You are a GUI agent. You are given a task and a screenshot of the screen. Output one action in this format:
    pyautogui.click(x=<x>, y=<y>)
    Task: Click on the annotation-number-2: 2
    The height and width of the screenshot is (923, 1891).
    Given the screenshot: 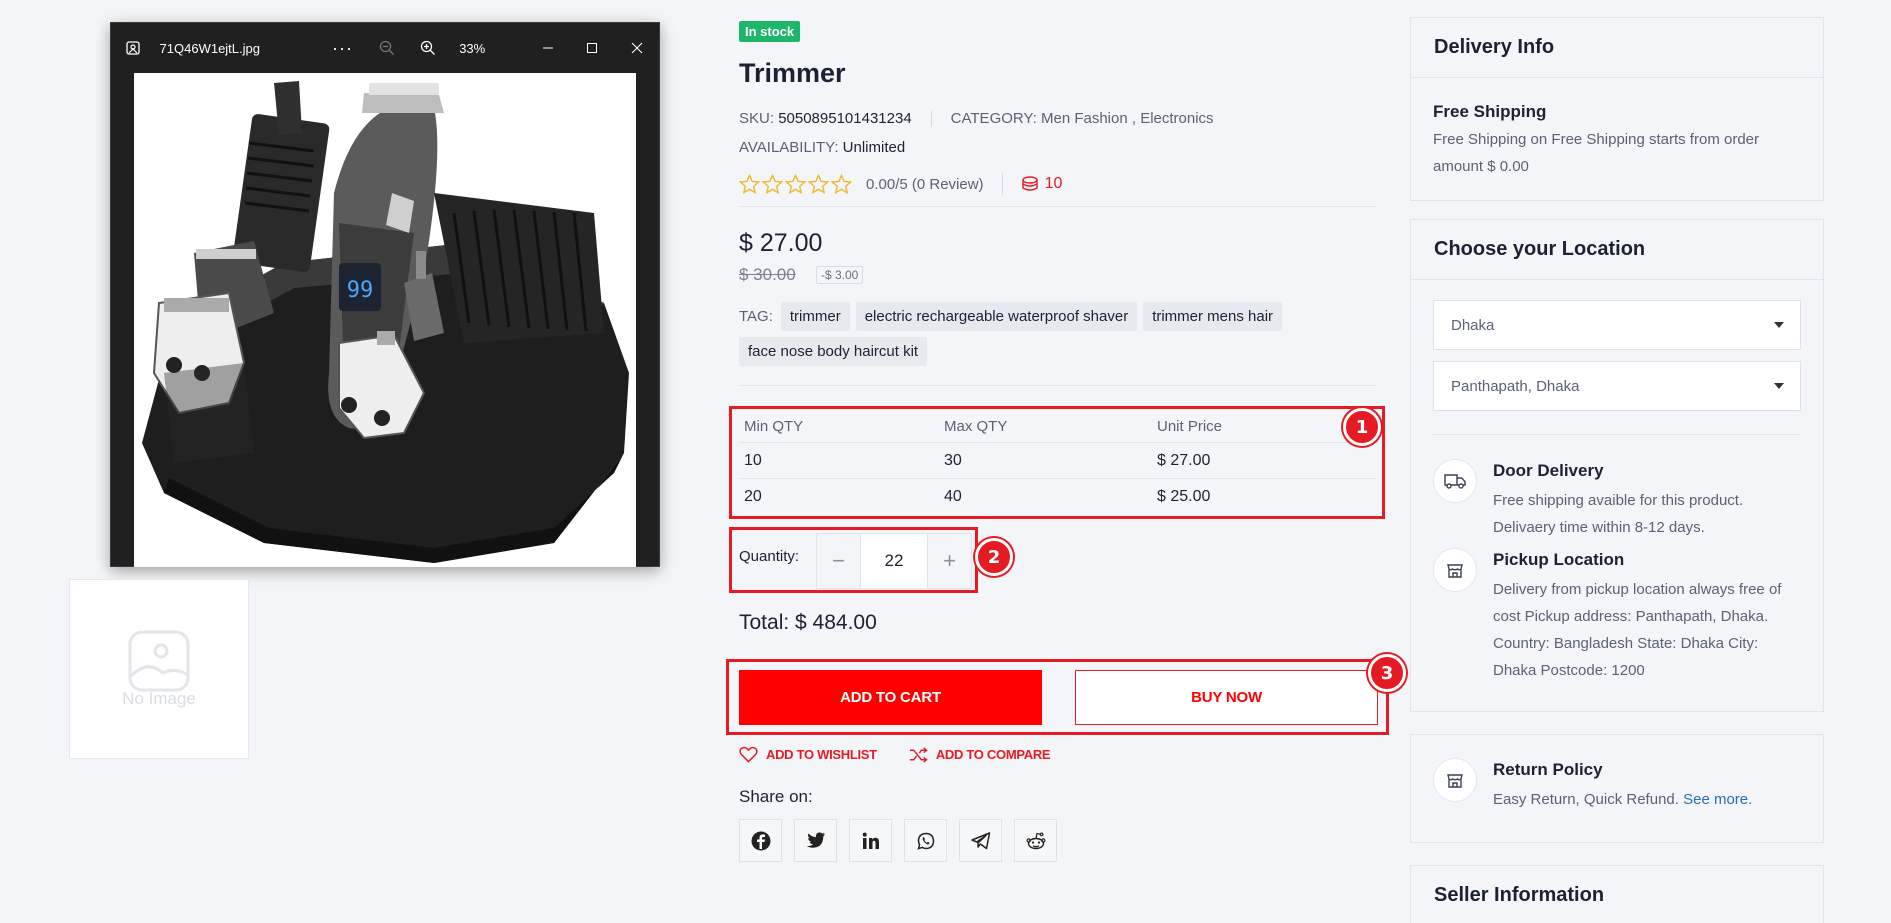 What is the action you would take?
    pyautogui.click(x=994, y=557)
    